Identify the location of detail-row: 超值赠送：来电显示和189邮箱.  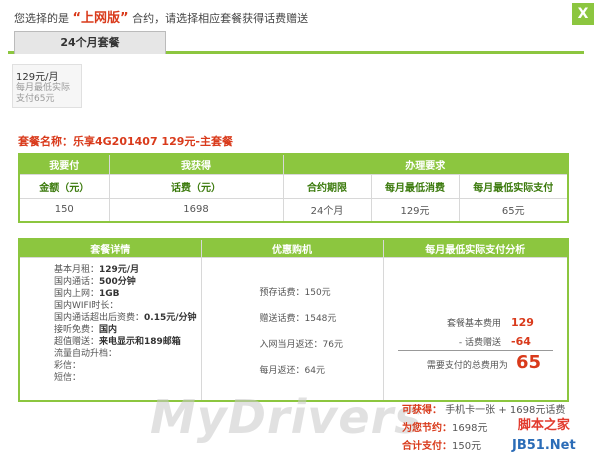
(127, 342).